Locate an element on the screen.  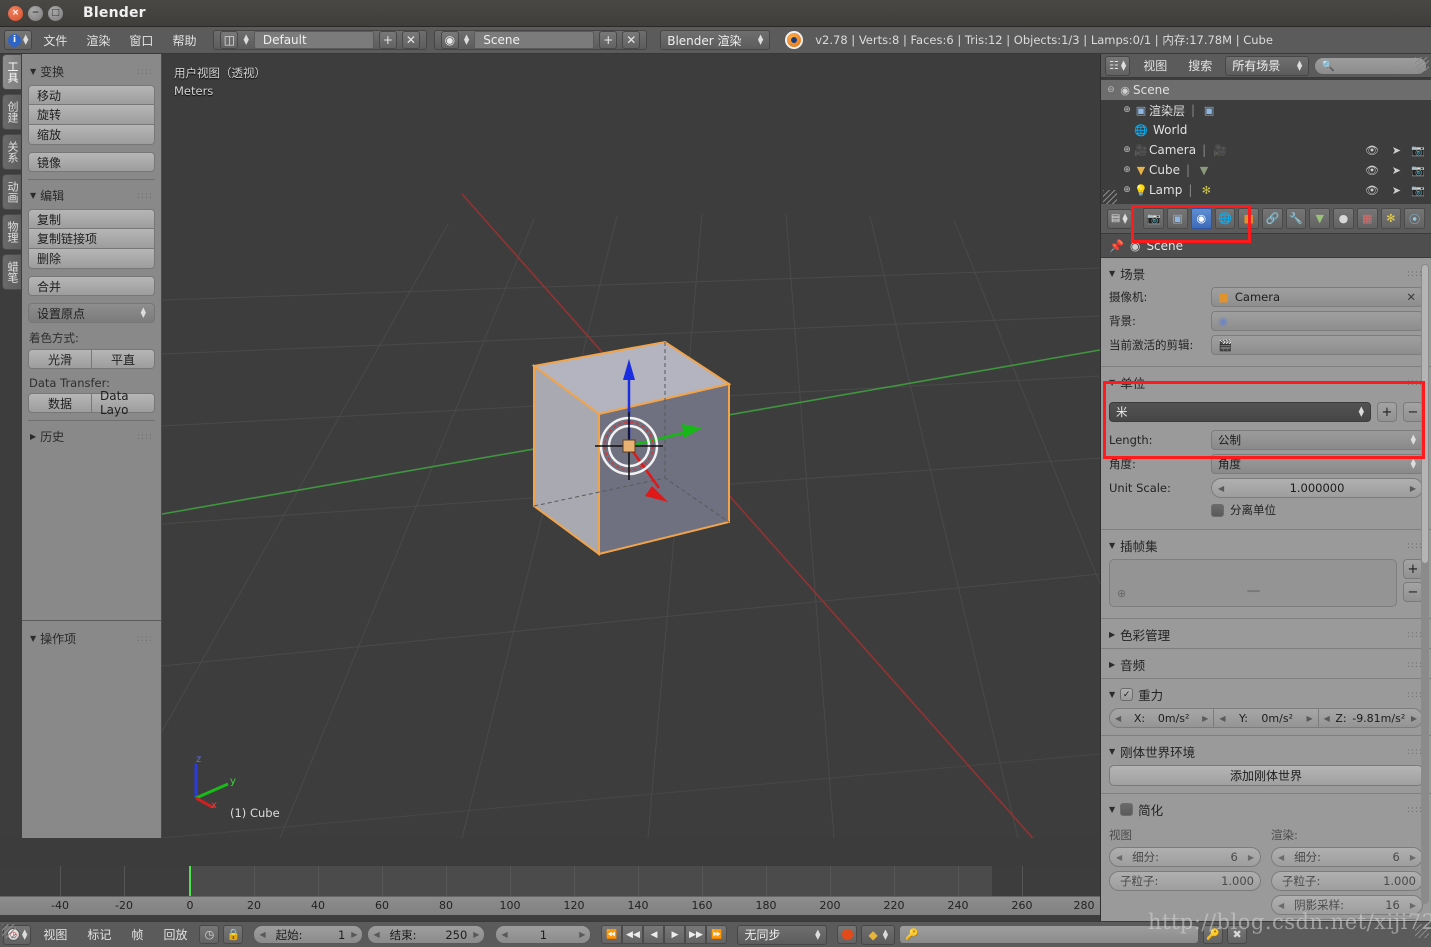
sync-mode-selector: 无同步 ▲ ▼ is located at coordinates (782, 934).